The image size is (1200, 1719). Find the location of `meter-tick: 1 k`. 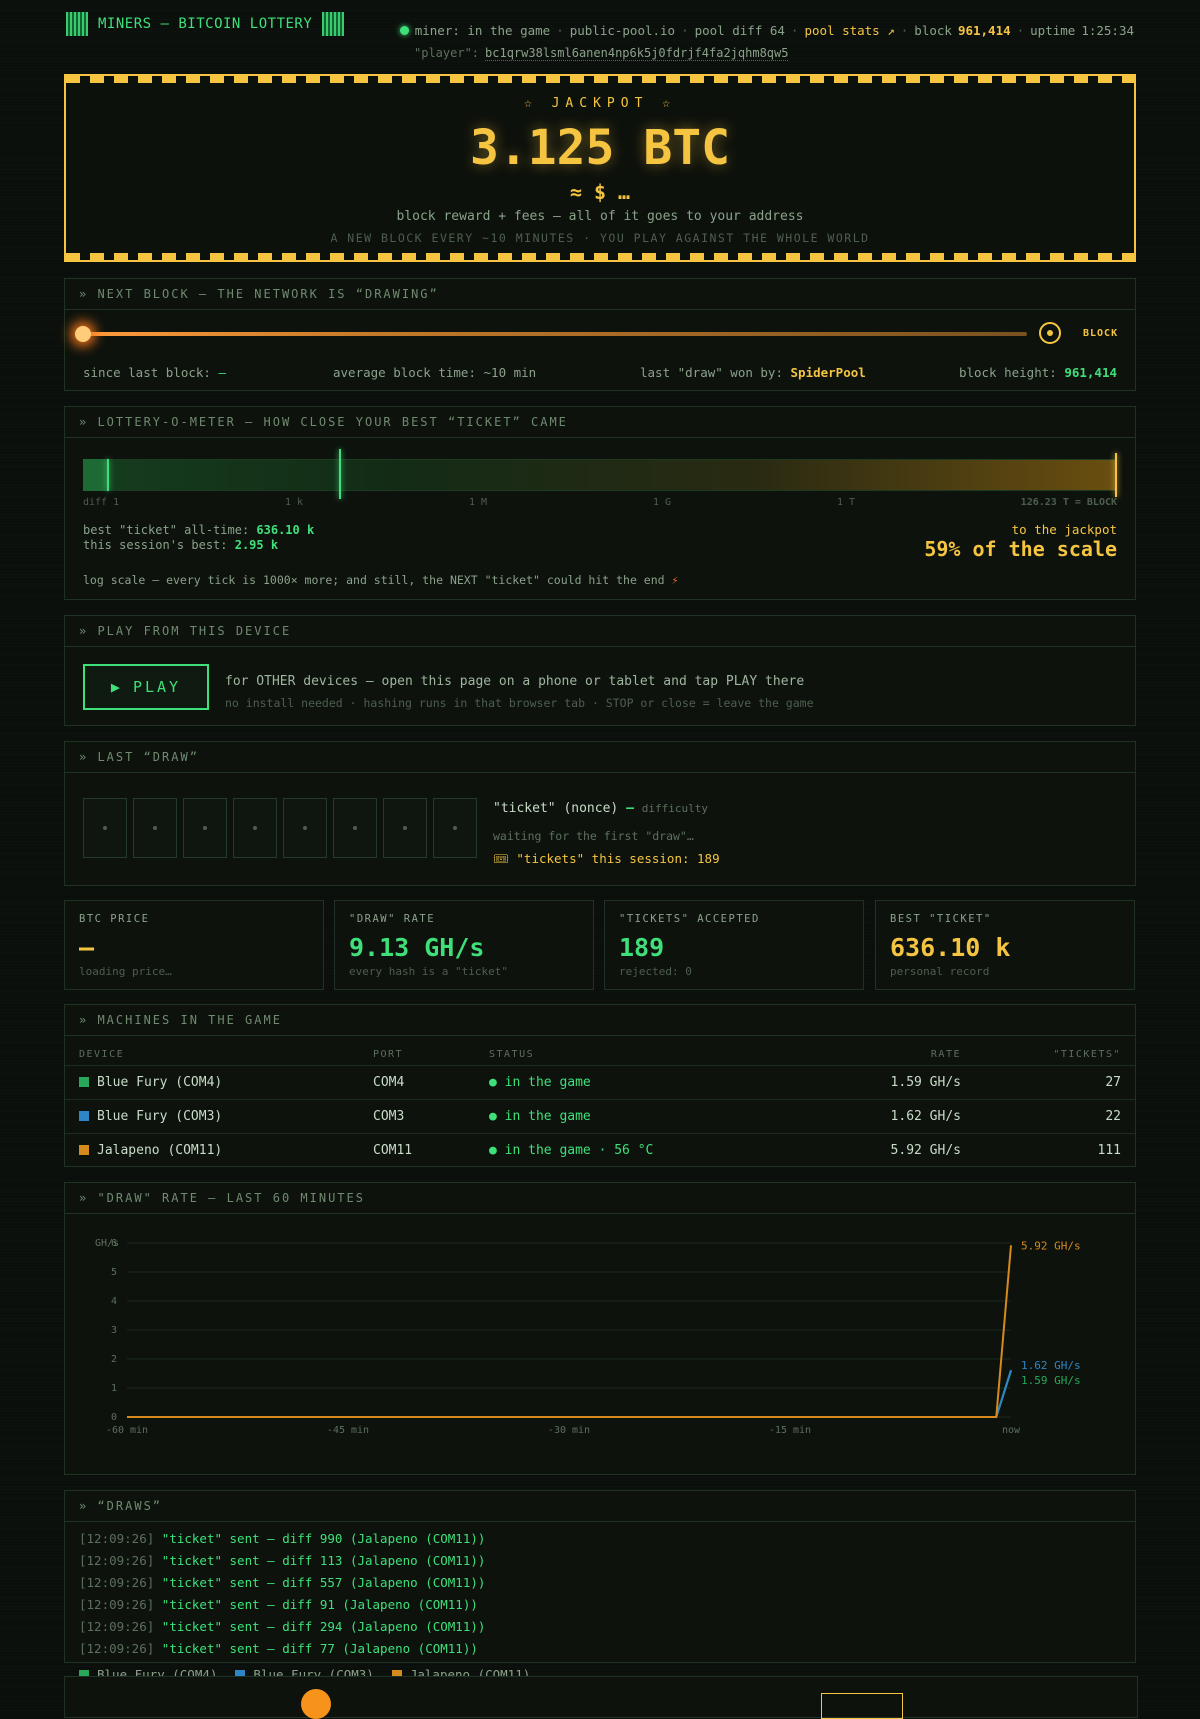

meter-tick: 1 k is located at coordinates (294, 502).